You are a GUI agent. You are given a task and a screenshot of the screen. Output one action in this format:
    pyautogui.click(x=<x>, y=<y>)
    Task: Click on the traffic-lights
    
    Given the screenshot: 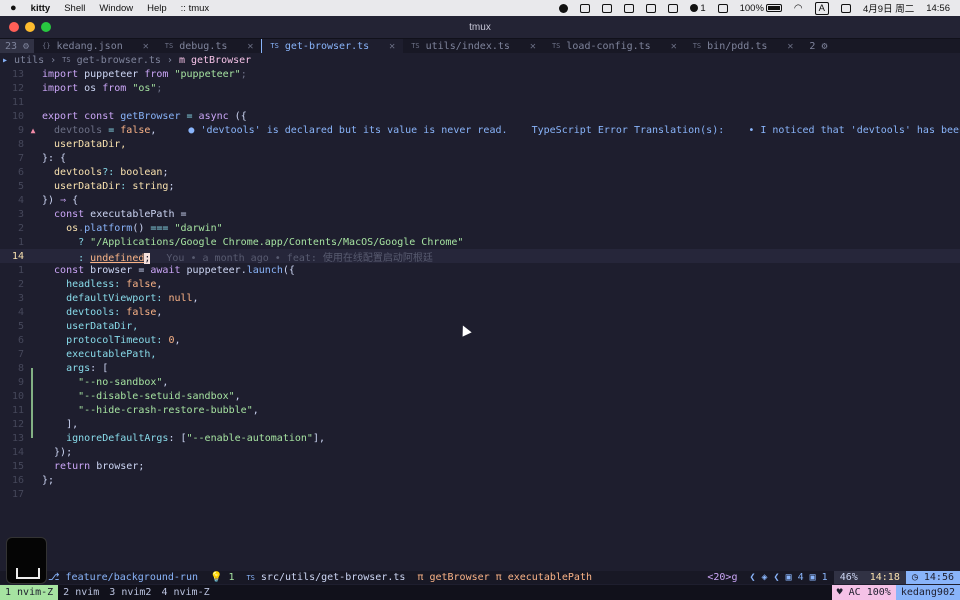 What is the action you would take?
    pyautogui.click(x=30, y=27)
    